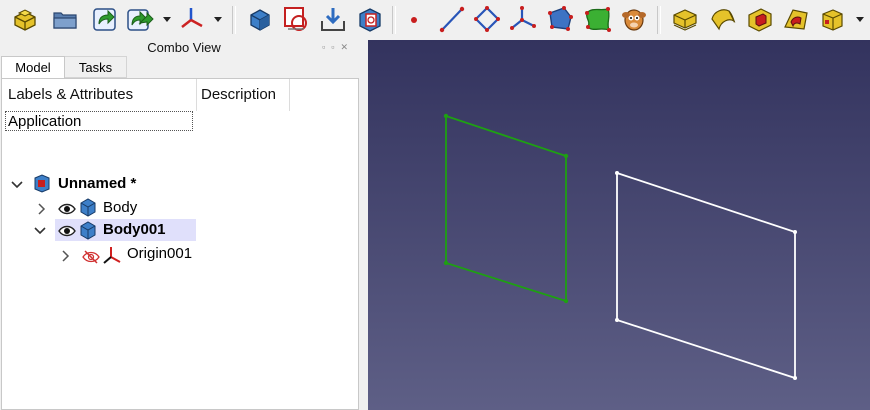 The image size is (870, 410). Describe the element at coordinates (634, 19) in the screenshot. I see `sheep-icon` at that location.